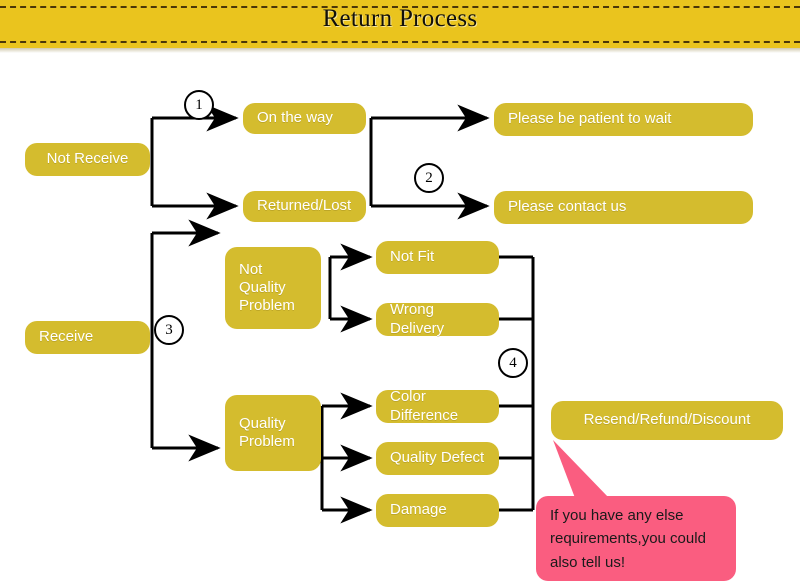 The width and height of the screenshot is (800, 581). I want to click on node-quality-defect: Quality Defect, so click(437, 458).